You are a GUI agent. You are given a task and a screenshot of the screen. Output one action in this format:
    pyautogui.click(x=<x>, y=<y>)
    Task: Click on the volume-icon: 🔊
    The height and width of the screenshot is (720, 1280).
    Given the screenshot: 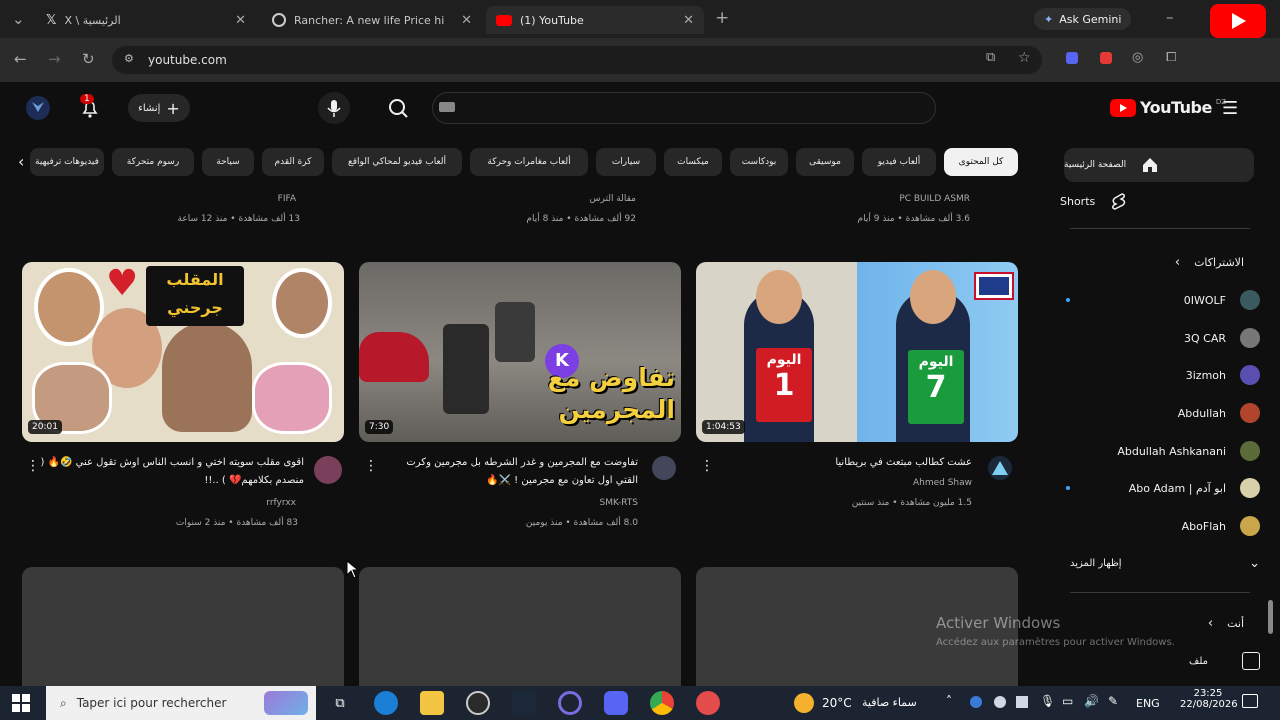 What is the action you would take?
    pyautogui.click(x=1091, y=701)
    